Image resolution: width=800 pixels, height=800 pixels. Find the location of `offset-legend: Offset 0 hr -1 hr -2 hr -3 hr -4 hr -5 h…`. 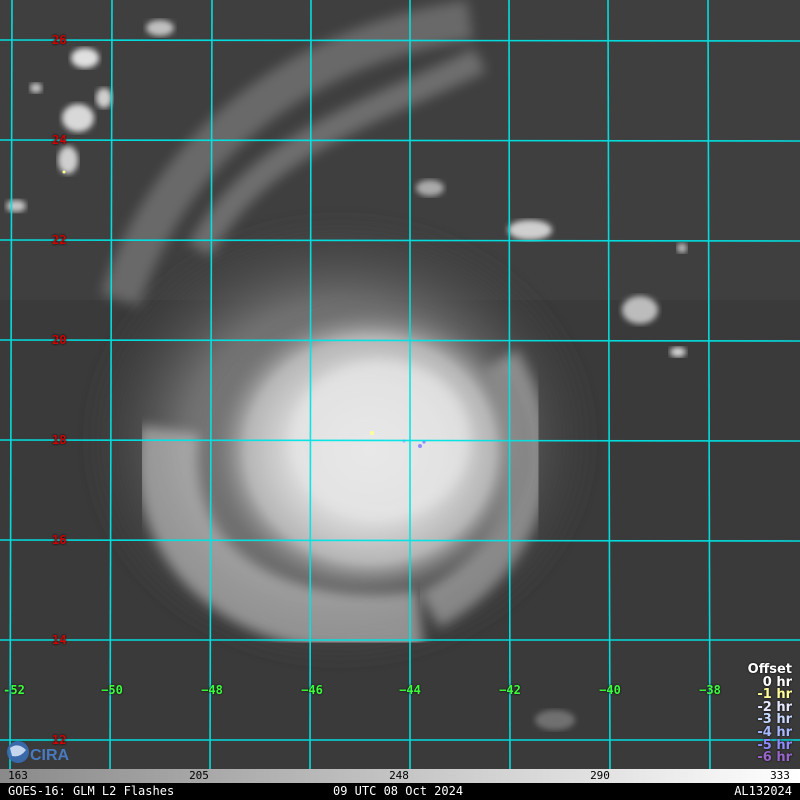

offset-legend: Offset 0 hr -1 hr -2 hr -3 hr -4 hr -5 h… is located at coordinates (770, 714).